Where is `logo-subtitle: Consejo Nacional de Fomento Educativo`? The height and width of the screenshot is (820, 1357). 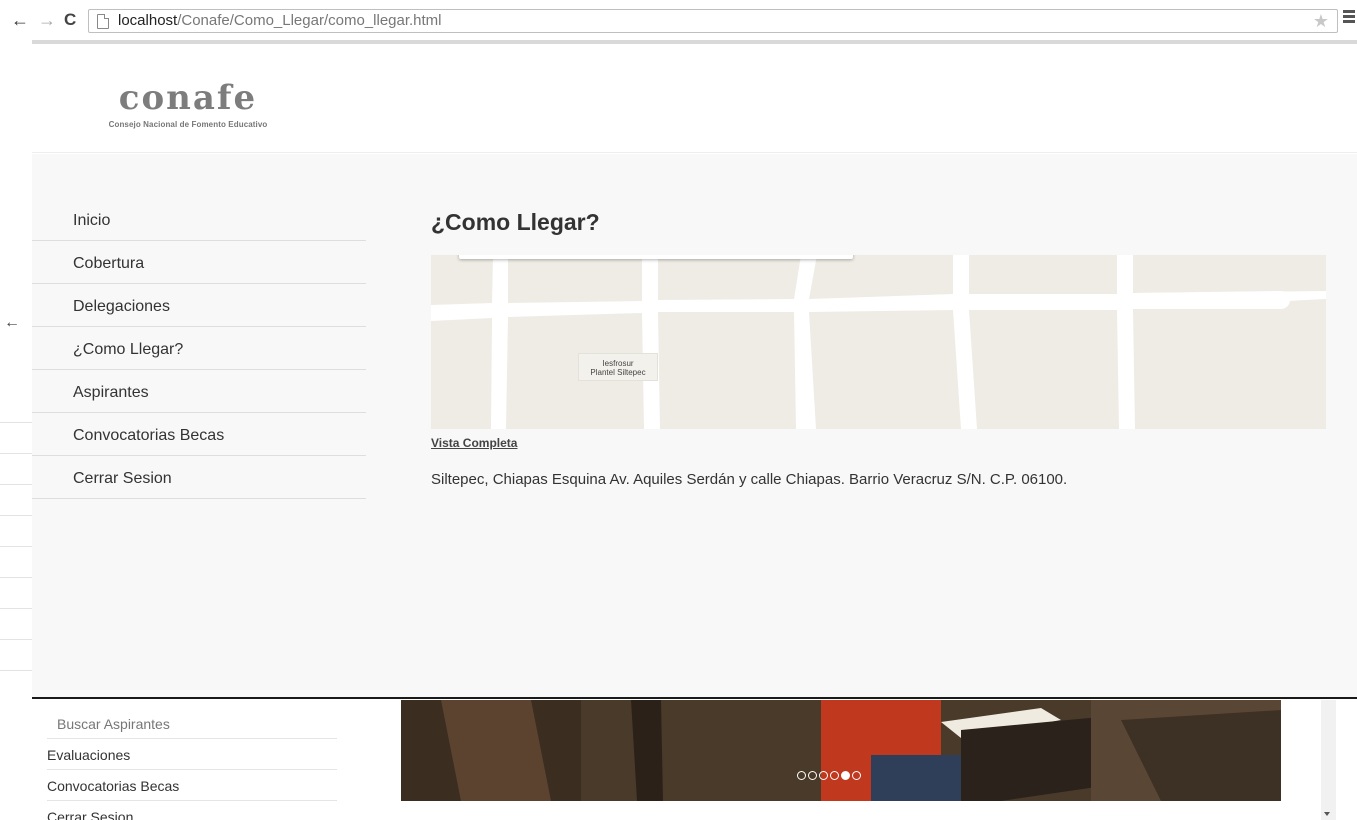
logo-subtitle: Consejo Nacional de Fomento Educativo is located at coordinates (188, 124).